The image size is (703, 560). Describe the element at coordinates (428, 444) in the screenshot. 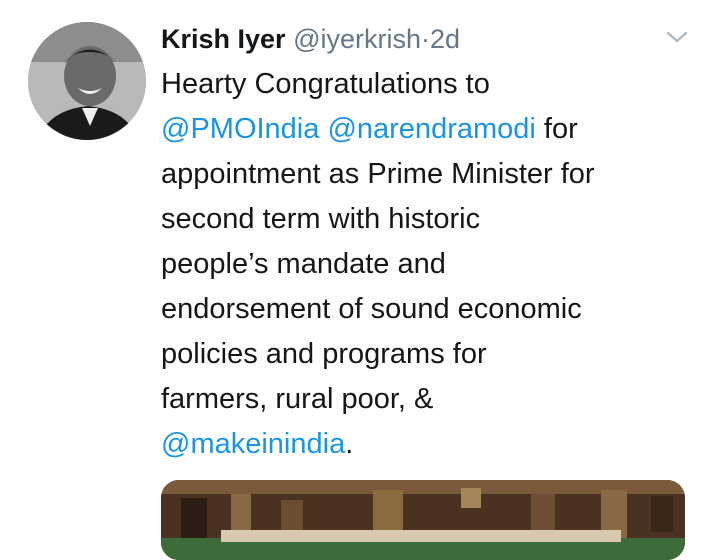

I see `tweet-line: @makeinindia.` at that location.